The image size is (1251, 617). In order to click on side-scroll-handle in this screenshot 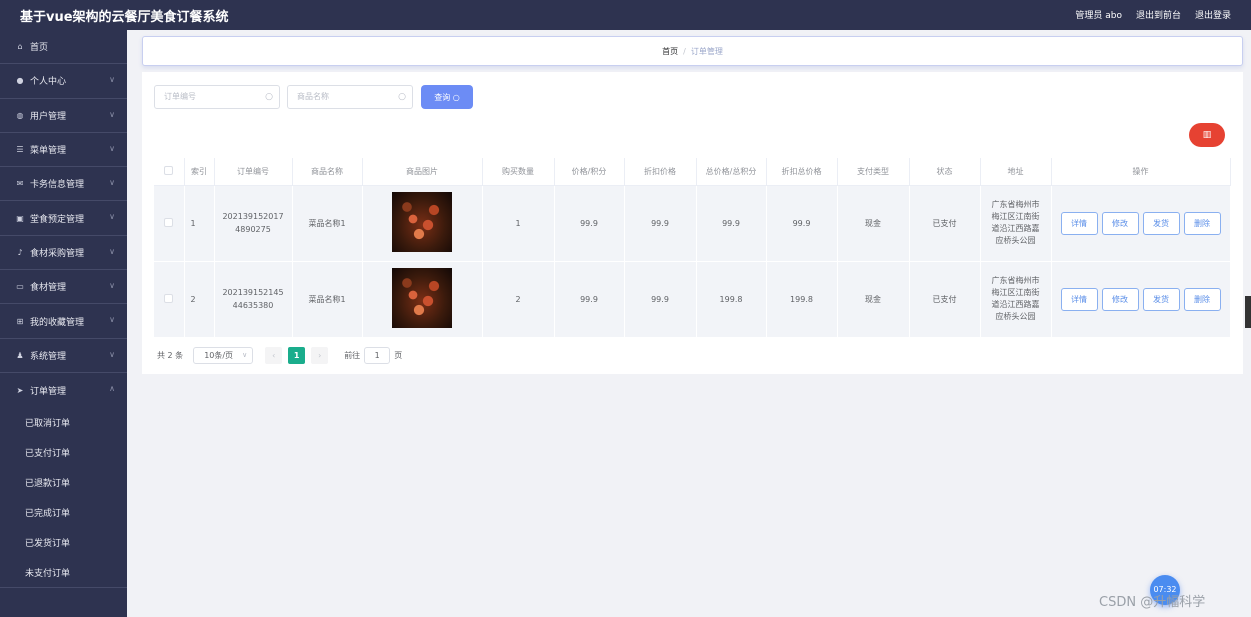, I will do `click(1248, 312)`.